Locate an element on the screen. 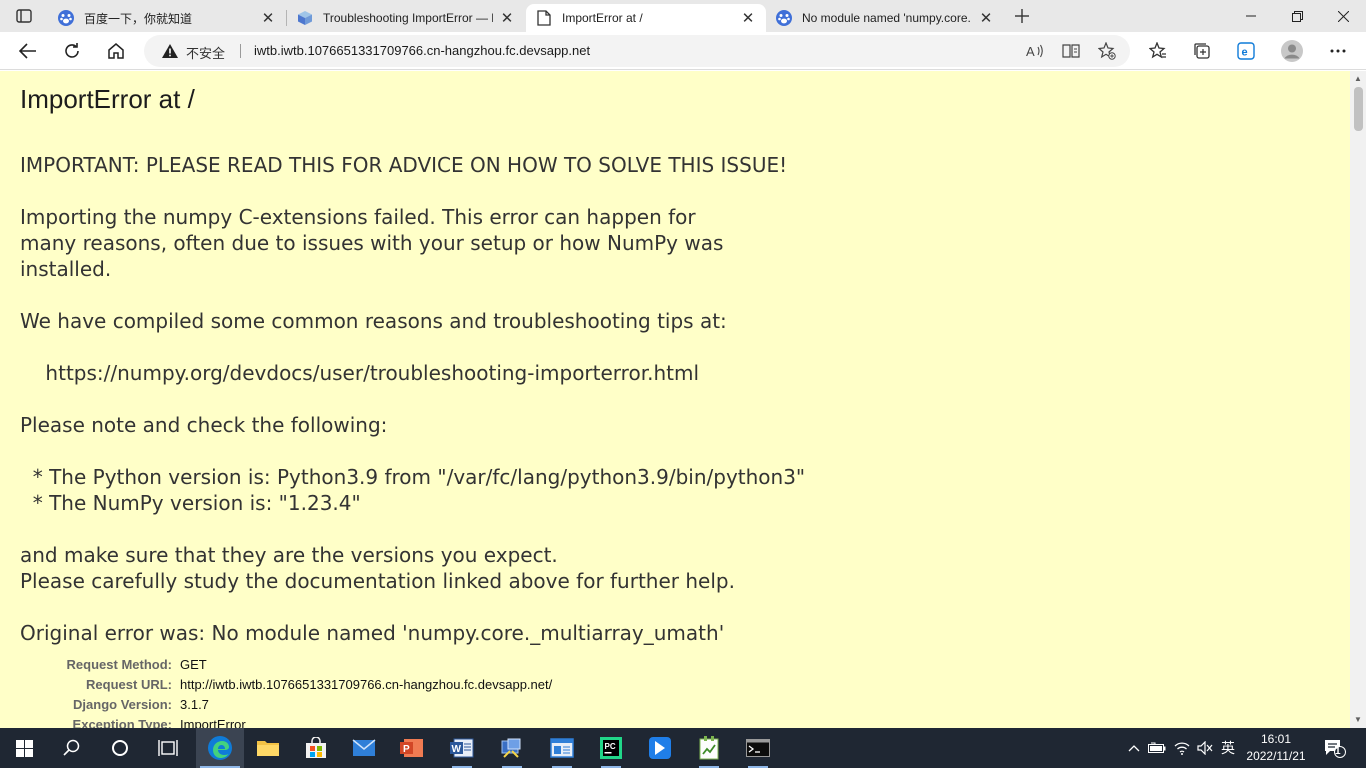 The width and height of the screenshot is (1366, 768). close-icon is located at coordinates (1343, 16).